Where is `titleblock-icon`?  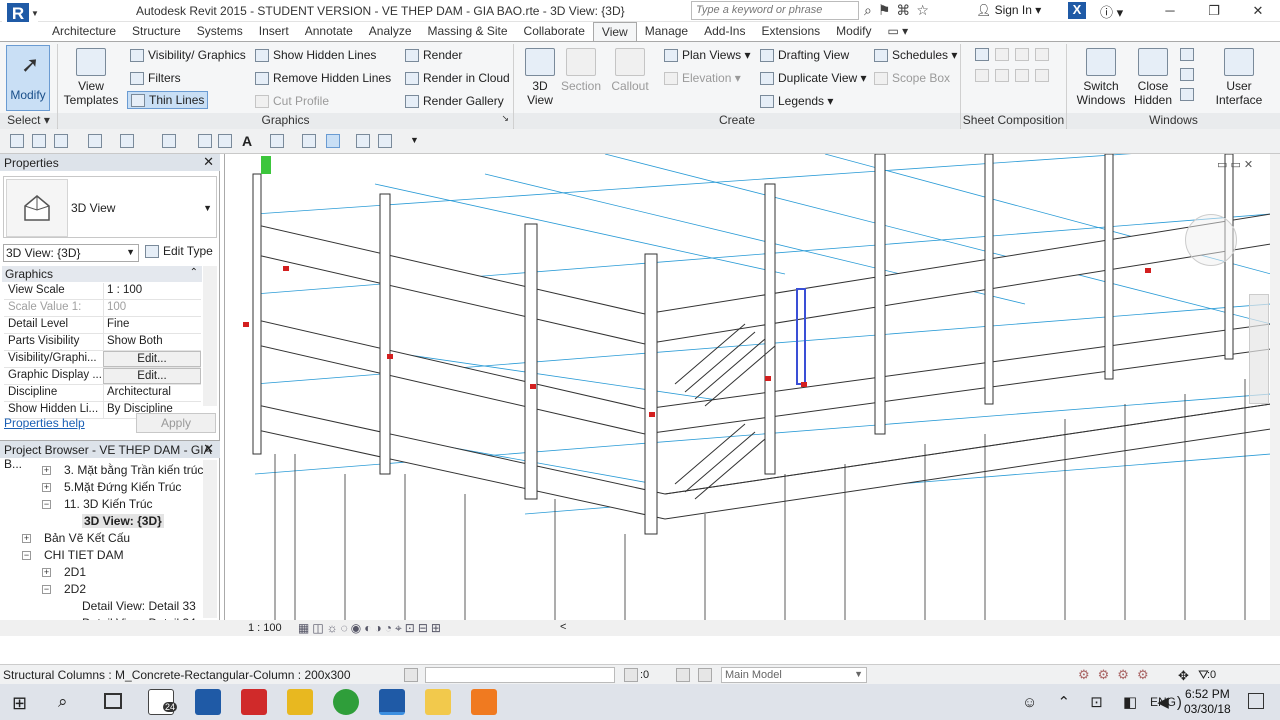 titleblock-icon is located at coordinates (1022, 54).